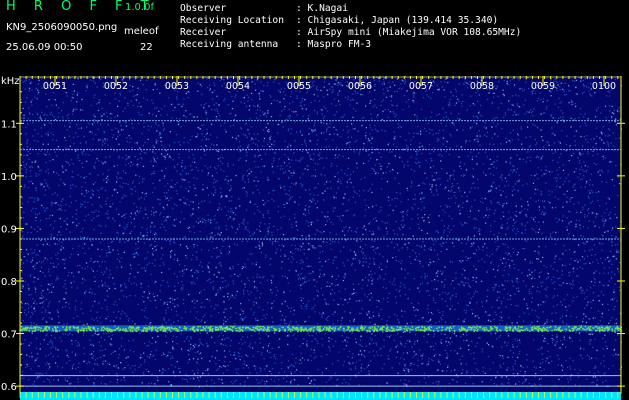 The height and width of the screenshot is (400, 629). What do you see at coordinates (334, 44) in the screenshot?
I see `antenna-value: : Maspro FM-3` at bounding box center [334, 44].